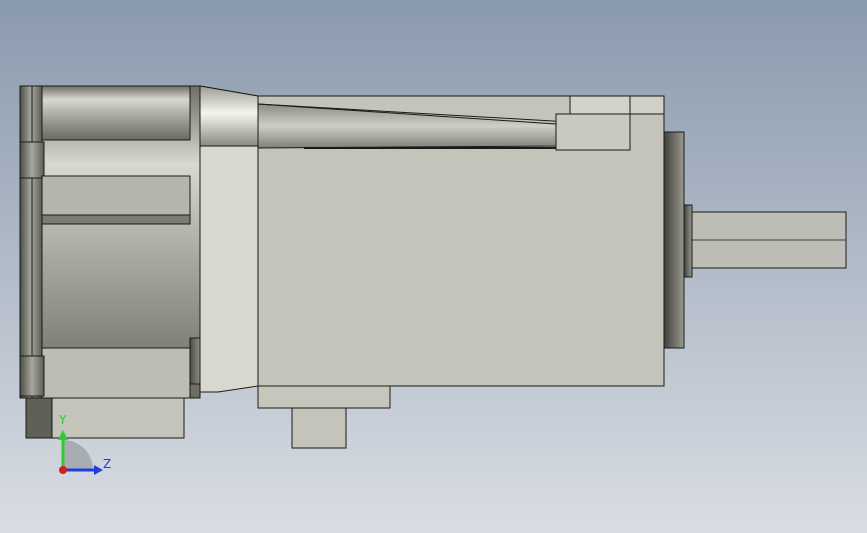 The image size is (867, 533). What do you see at coordinates (324, 397) in the screenshot?
I see `connector-base` at bounding box center [324, 397].